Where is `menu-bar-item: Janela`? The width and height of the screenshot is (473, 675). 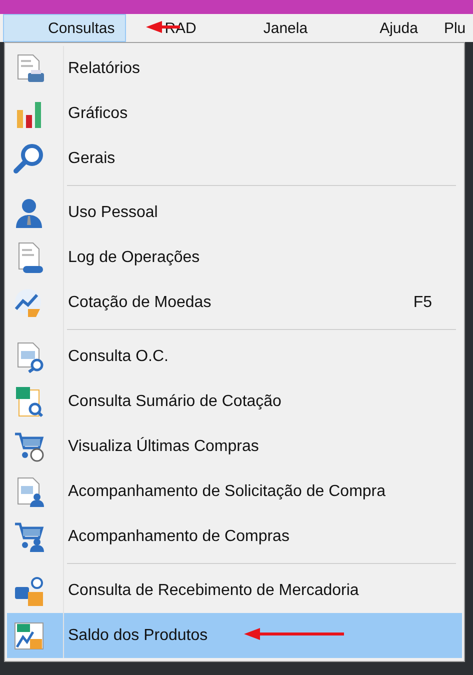 menu-bar-item: Janela is located at coordinates (263, 28).